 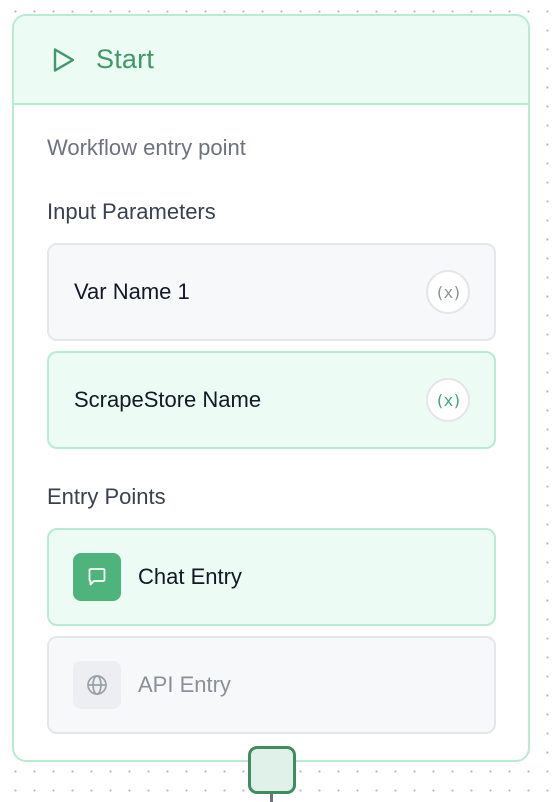 What do you see at coordinates (97, 685) in the screenshot?
I see `globe-icon` at bounding box center [97, 685].